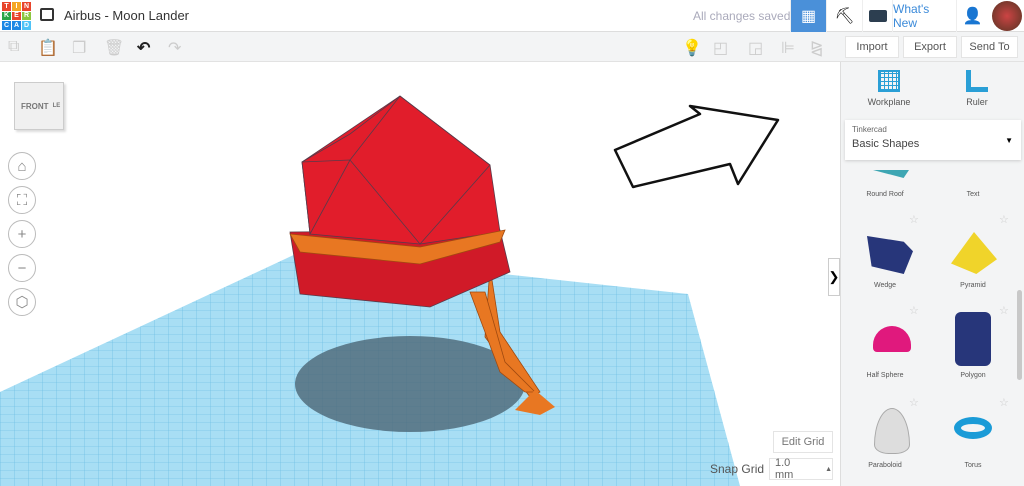 The image size is (1024, 486). I want to click on workplane-button: Workplane, so click(889, 88).